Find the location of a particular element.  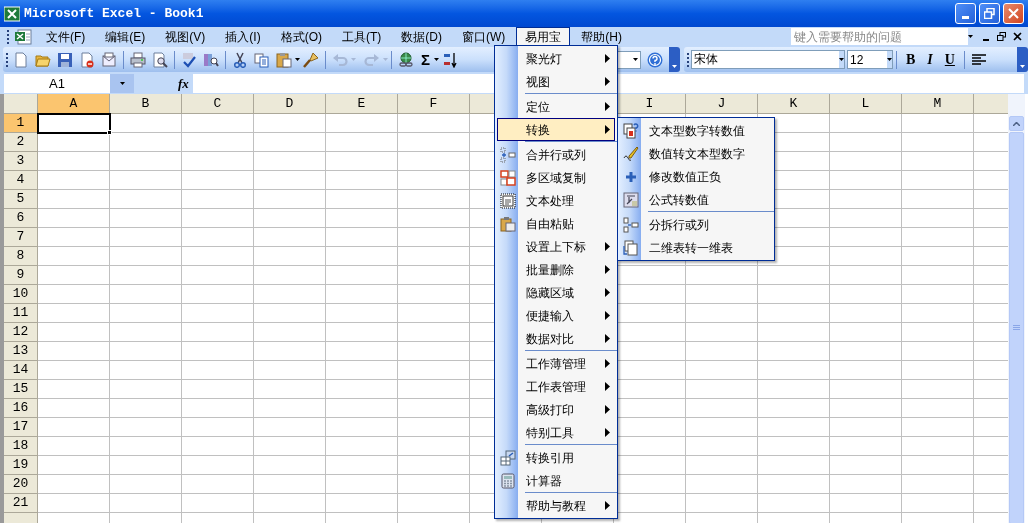

research-icon is located at coordinates (211, 59).